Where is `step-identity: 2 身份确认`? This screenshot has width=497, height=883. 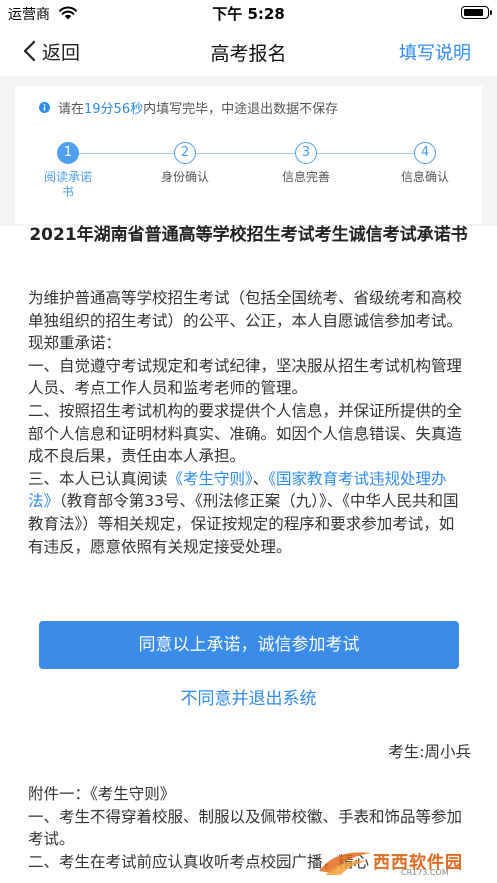 step-identity: 2 身份确认 is located at coordinates (185, 163).